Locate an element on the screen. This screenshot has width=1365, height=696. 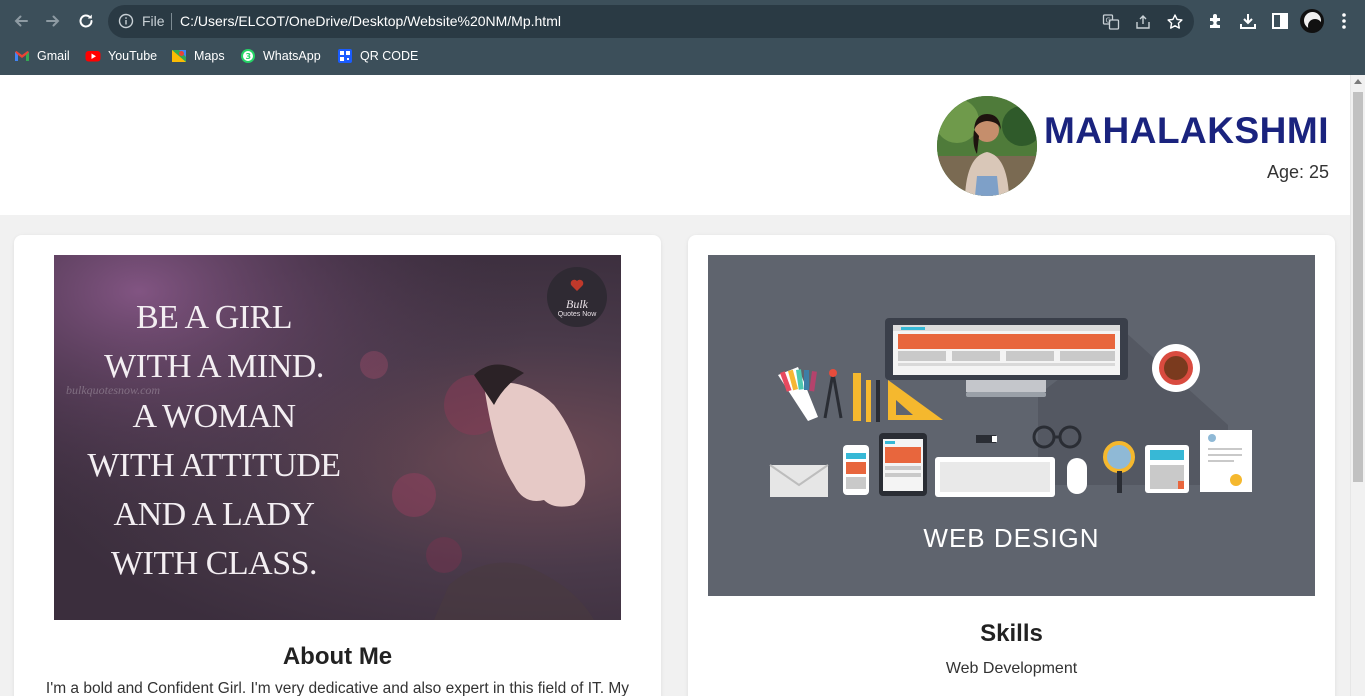
bookmark-whatsapp: 3 WhatsApp is located at coordinates (280, 56).